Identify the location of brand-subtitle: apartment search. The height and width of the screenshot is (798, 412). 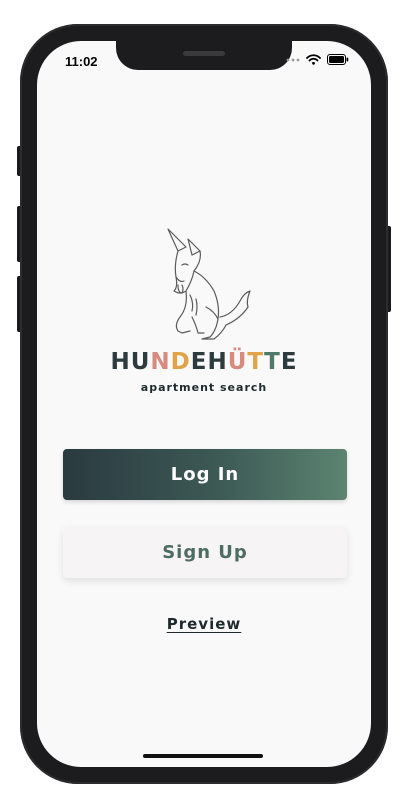
(204, 387).